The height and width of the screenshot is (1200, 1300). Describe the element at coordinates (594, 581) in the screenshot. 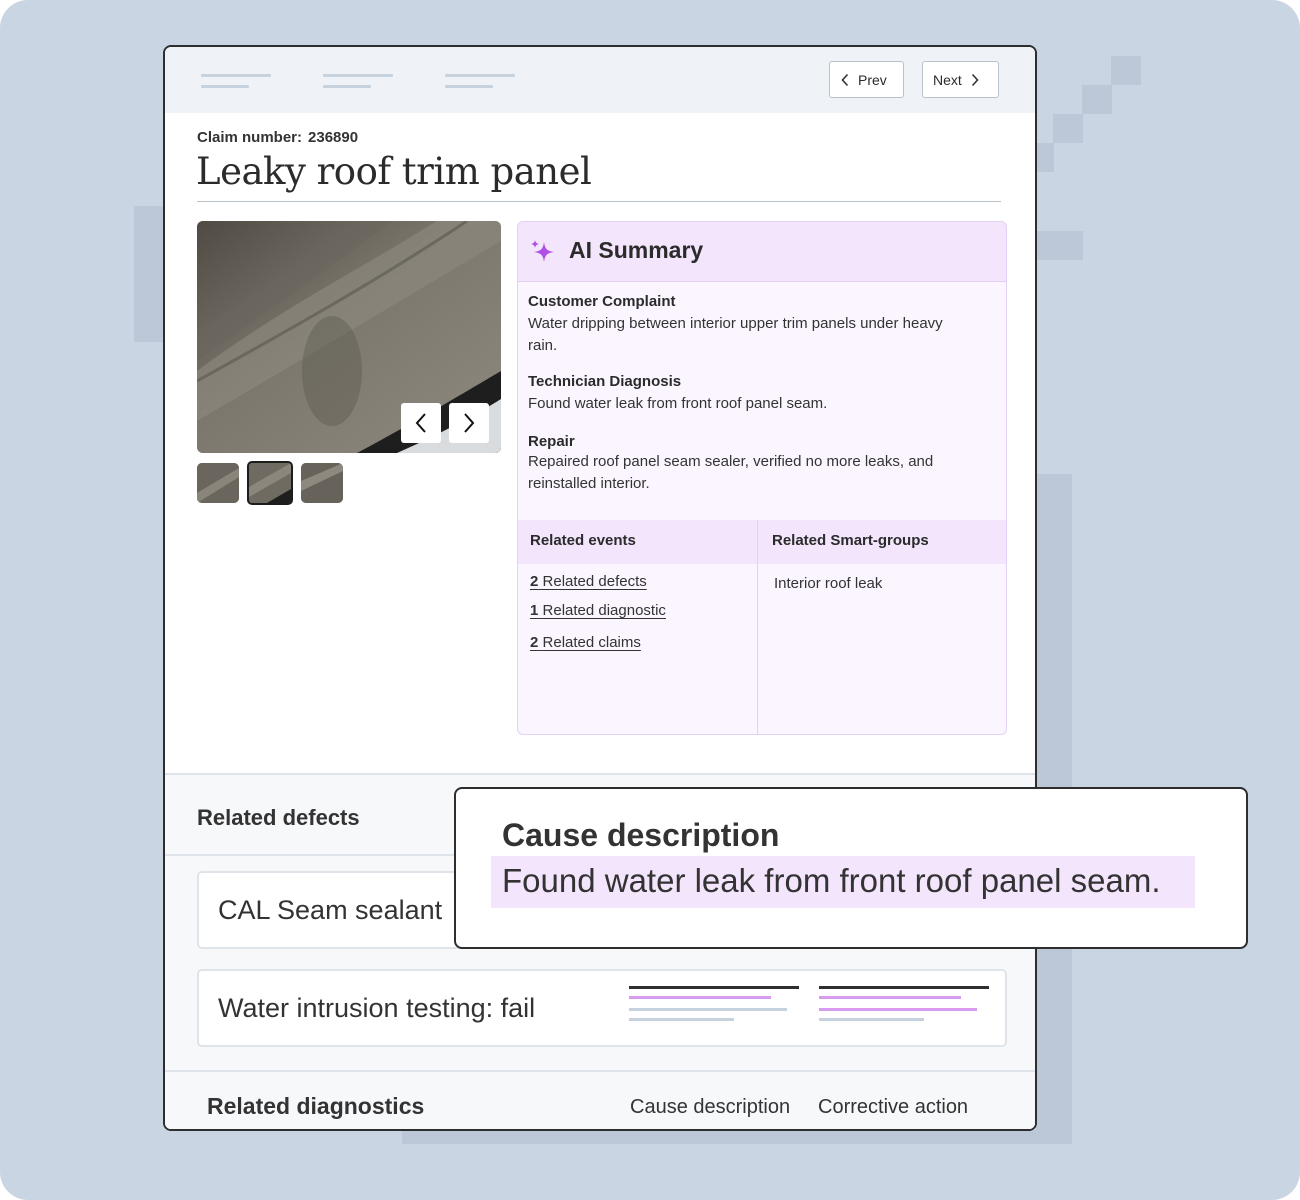

I see `related-defects-label: Related defects` at that location.